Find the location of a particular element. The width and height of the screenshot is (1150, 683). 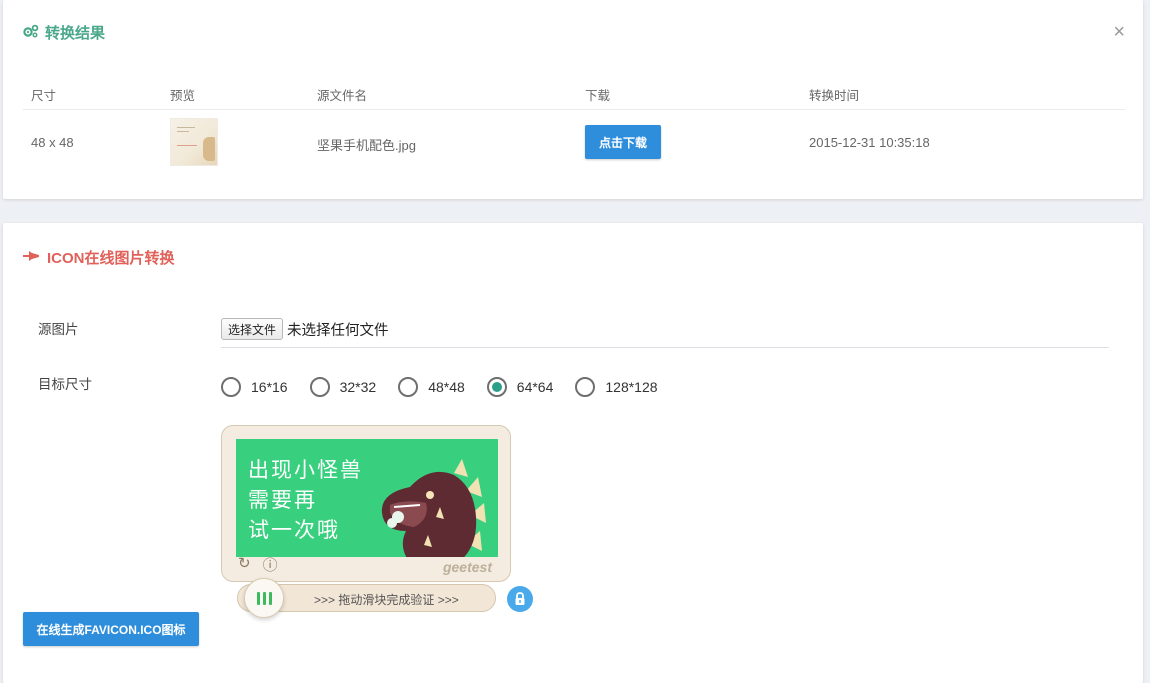

size-option-label: 16*16 is located at coordinates (269, 387).